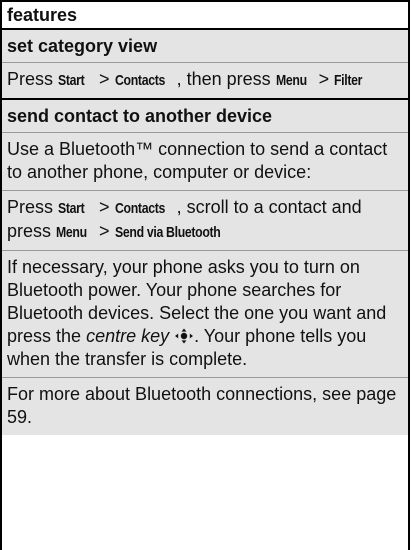  What do you see at coordinates (205, 16) in the screenshot?
I see `table-header: features` at bounding box center [205, 16].